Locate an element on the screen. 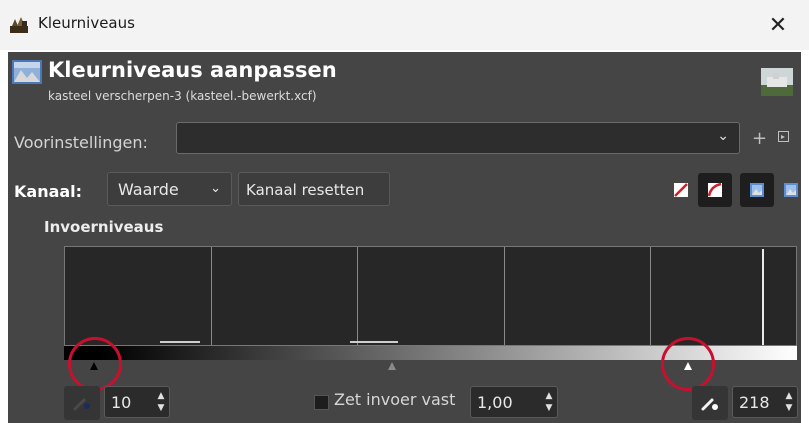 The width and height of the screenshot is (809, 423). pick-black-point-button is located at coordinates (82, 403).